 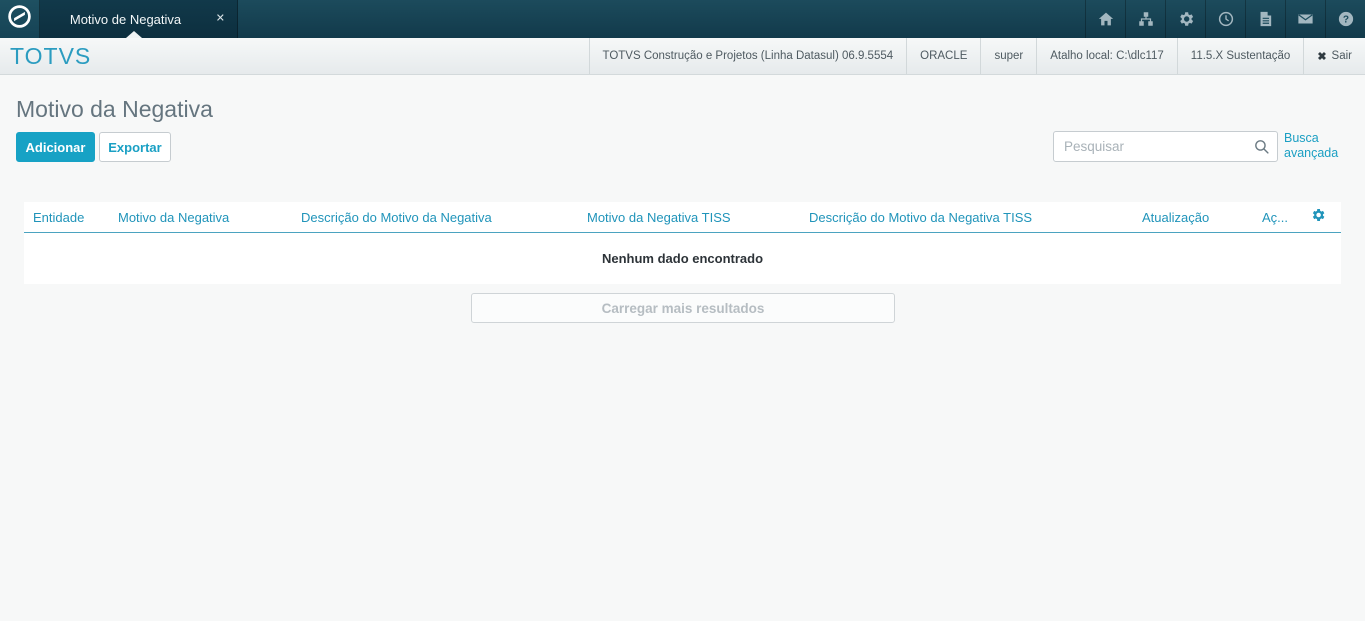 I want to click on app-header-spacer, so click(x=339, y=56).